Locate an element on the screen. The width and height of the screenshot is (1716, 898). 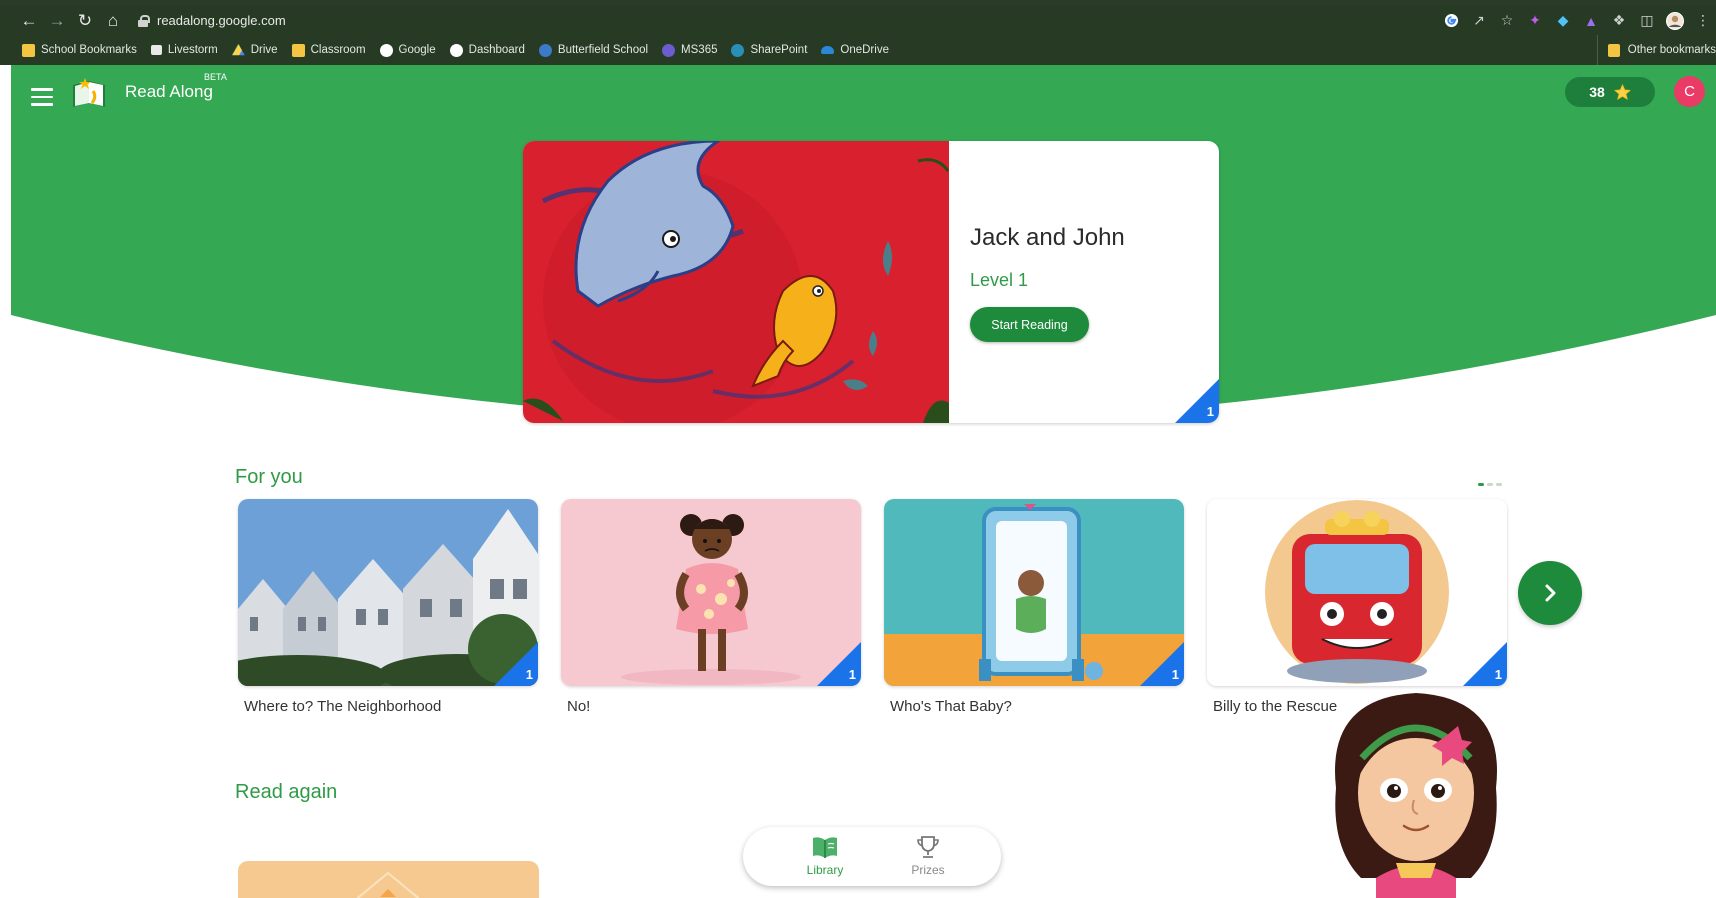
bookmark-star-icon: ☆ is located at coordinates (1507, 21).